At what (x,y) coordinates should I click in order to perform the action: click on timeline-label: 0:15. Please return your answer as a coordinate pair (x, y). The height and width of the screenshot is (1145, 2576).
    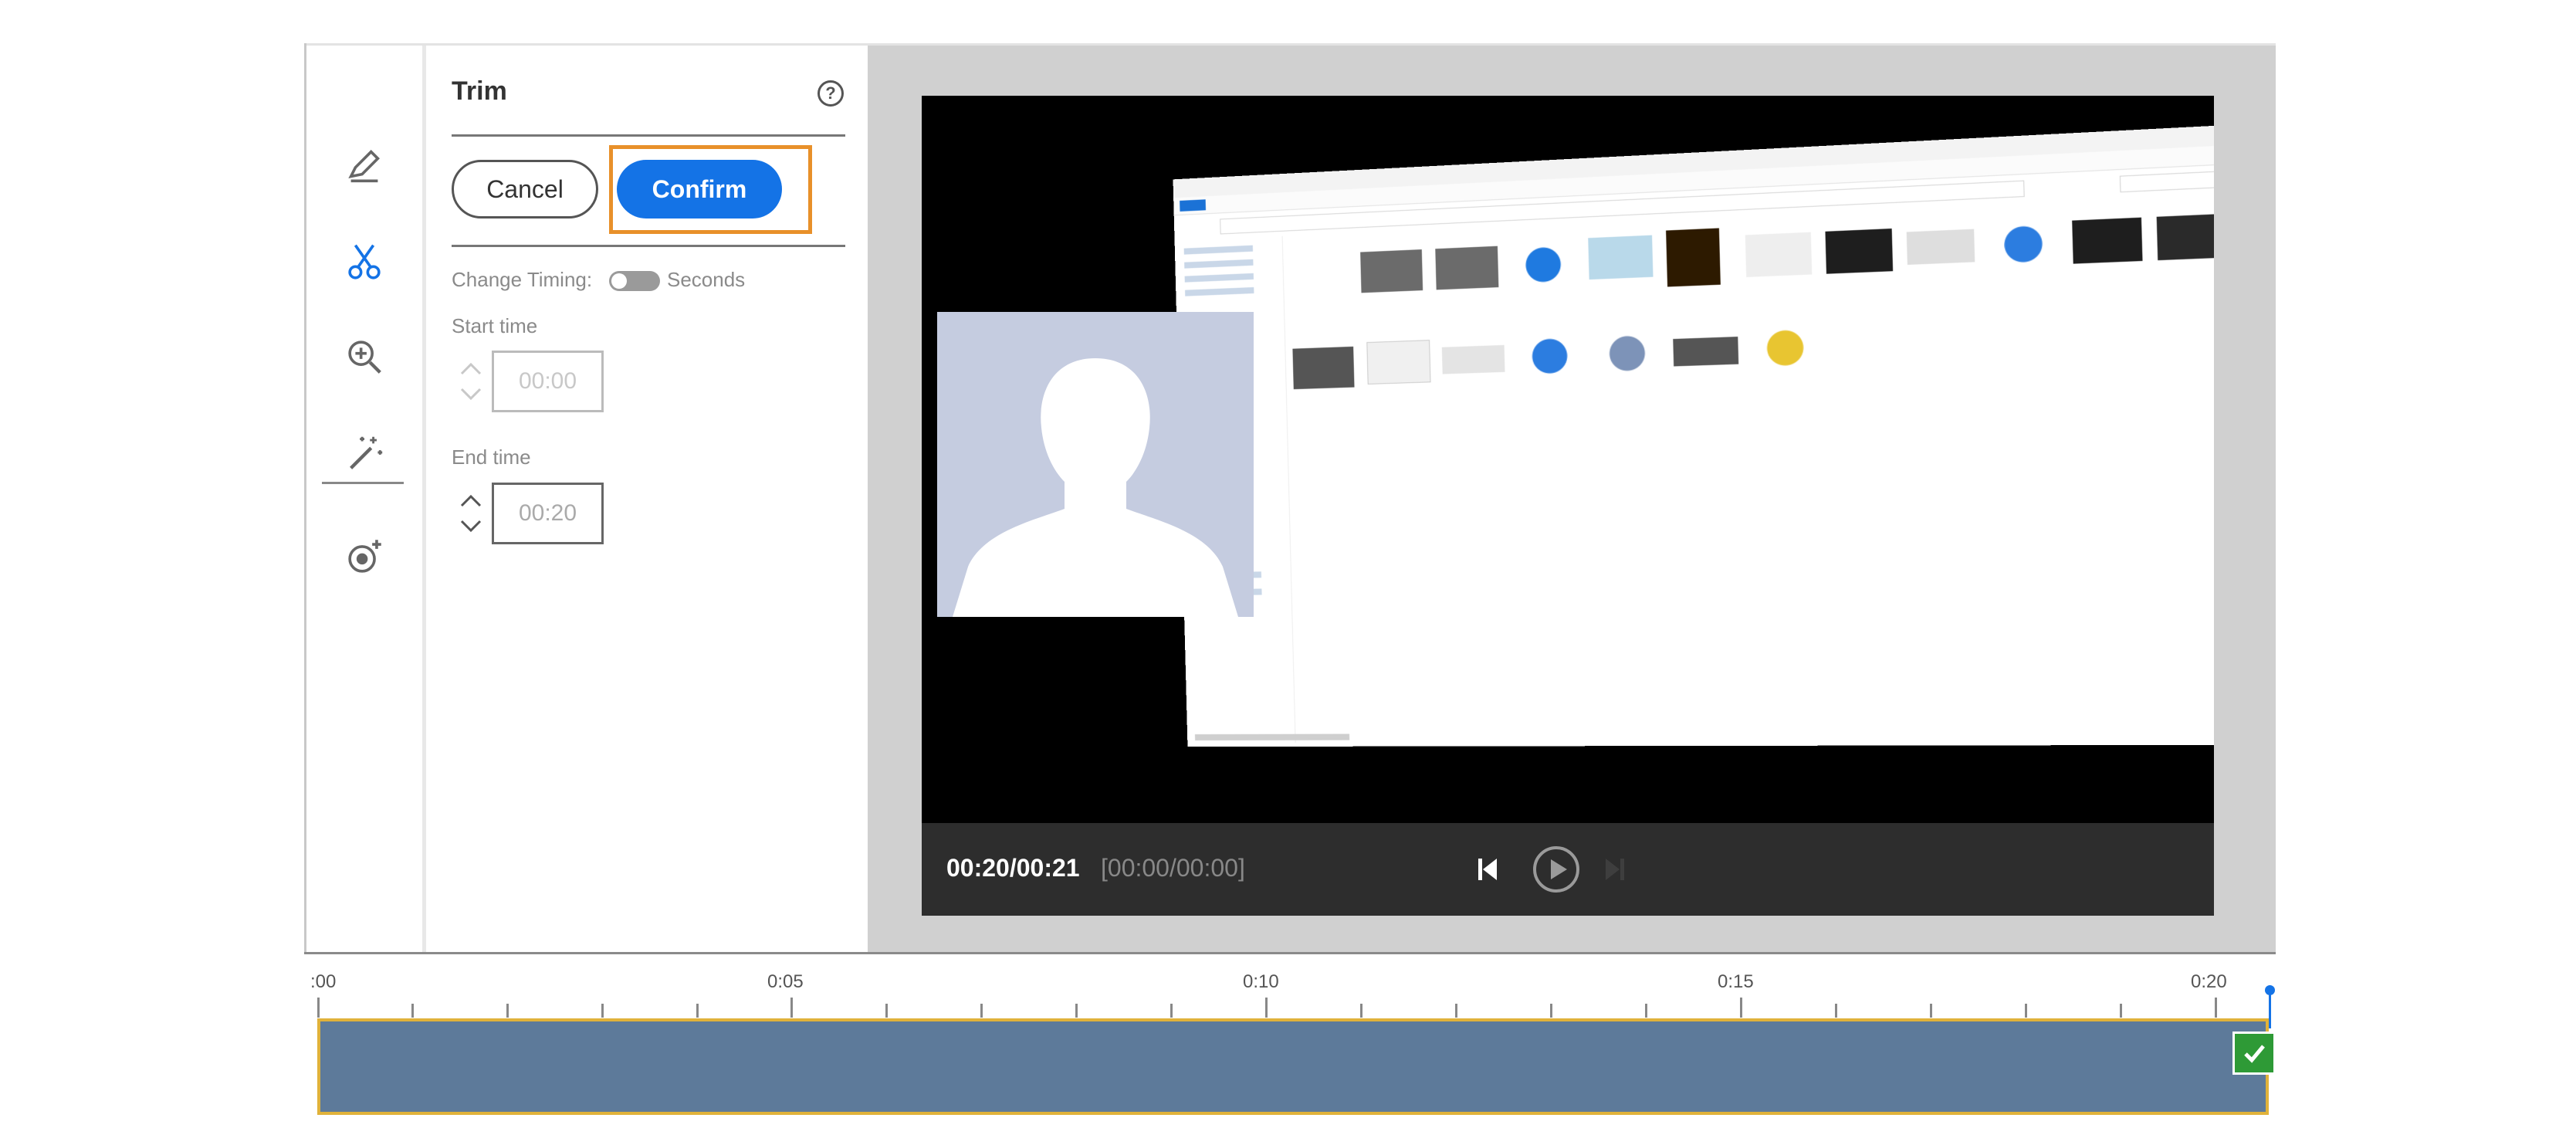
    Looking at the image, I should click on (1736, 982).